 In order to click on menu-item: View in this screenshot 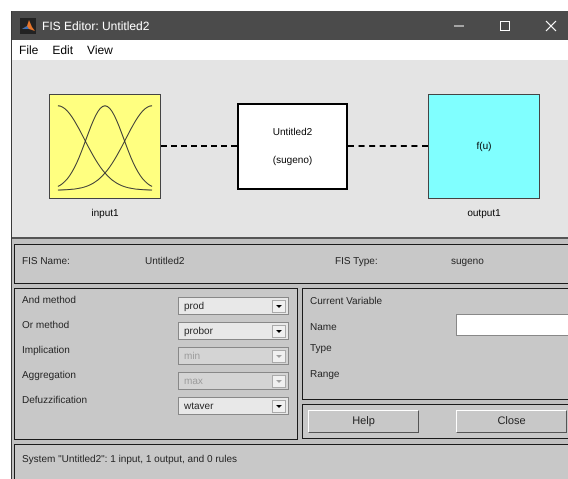, I will do `click(100, 50)`.